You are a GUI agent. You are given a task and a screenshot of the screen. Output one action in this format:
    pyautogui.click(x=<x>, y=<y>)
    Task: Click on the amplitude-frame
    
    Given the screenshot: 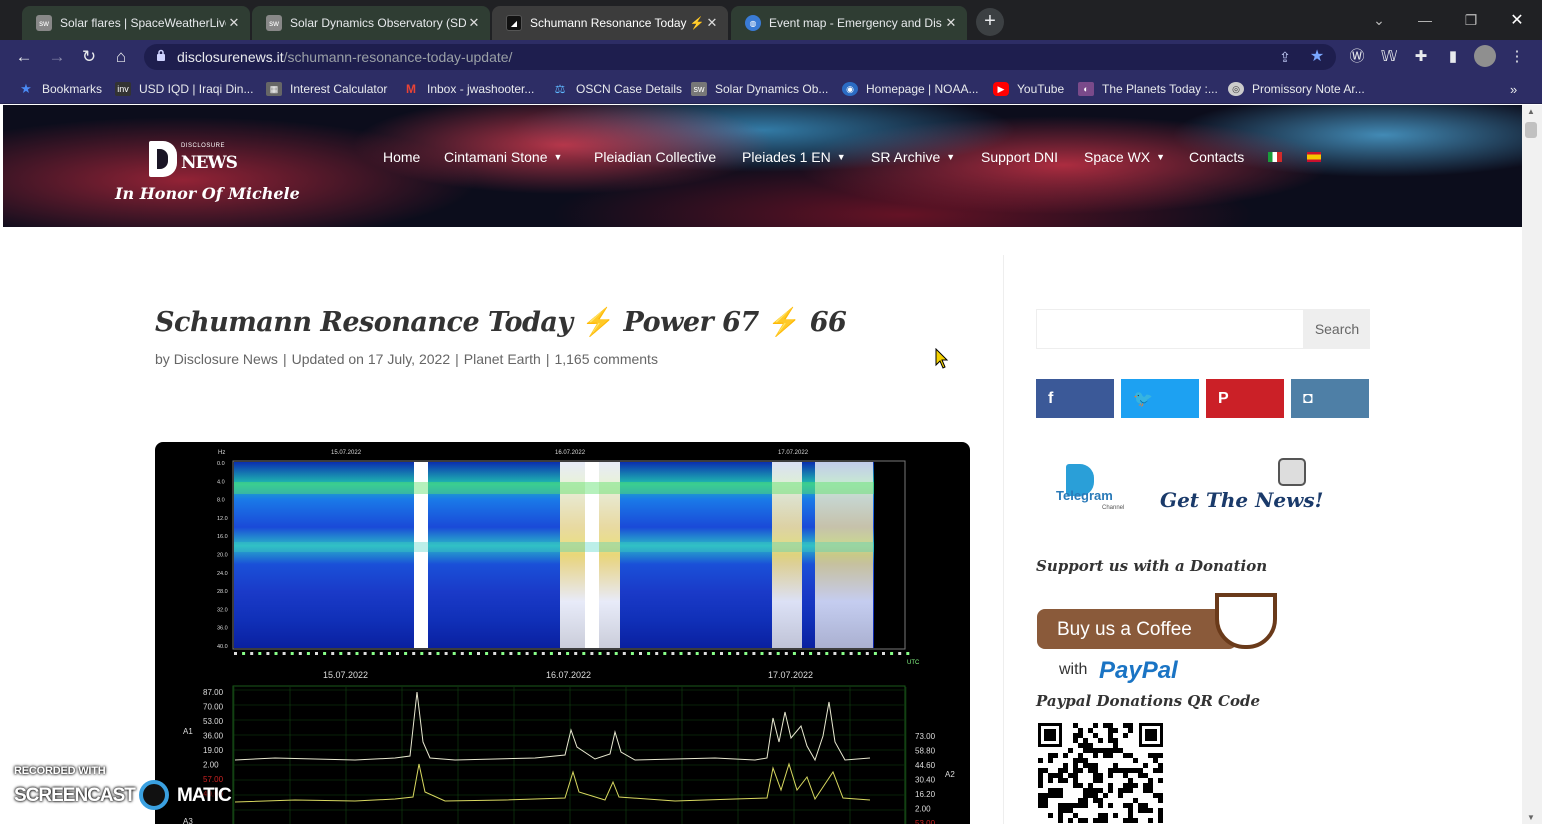 What is the action you would take?
    pyautogui.click(x=569, y=754)
    